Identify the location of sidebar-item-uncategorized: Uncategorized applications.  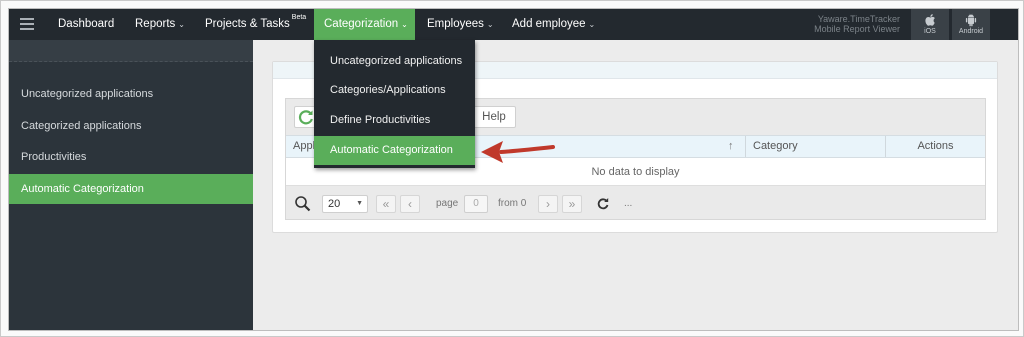
(131, 94).